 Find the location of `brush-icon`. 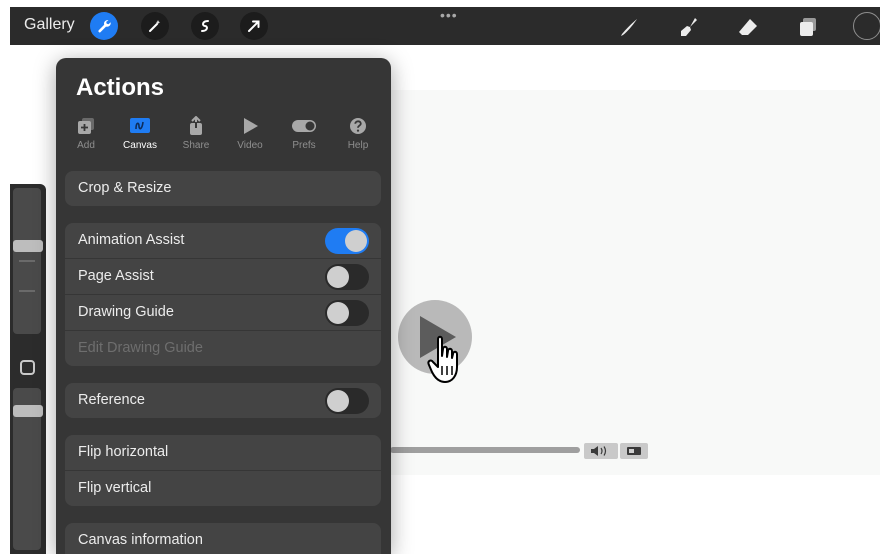

brush-icon is located at coordinates (629, 27).